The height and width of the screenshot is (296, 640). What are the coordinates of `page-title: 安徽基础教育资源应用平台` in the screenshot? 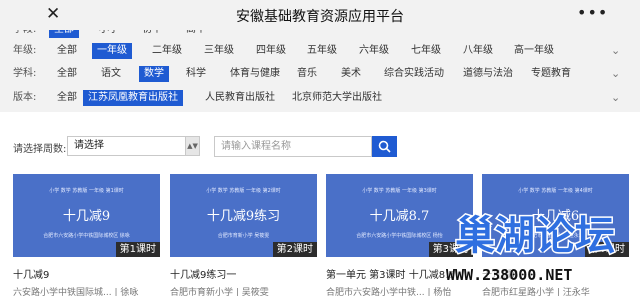 It's located at (320, 17).